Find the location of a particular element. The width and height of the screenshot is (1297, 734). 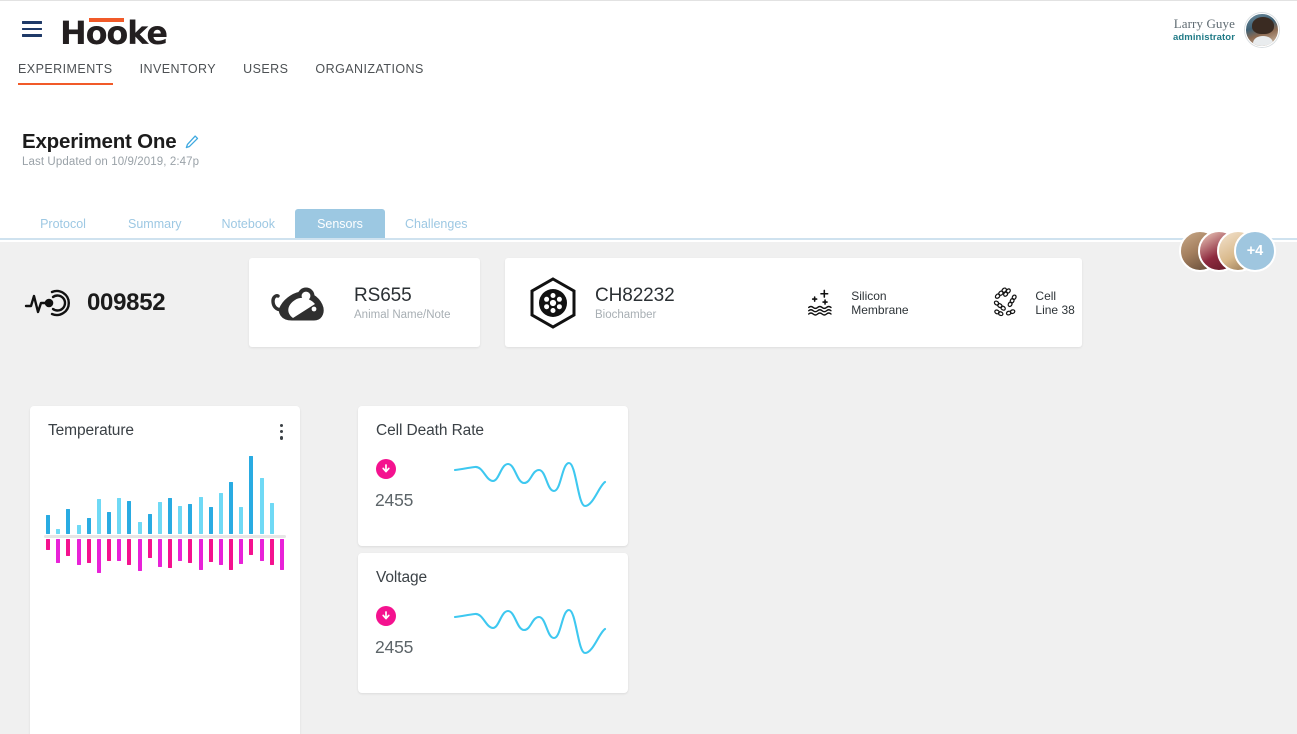

top-bar: Hooke Larry Guye administrator is located at coordinates (648, 31).